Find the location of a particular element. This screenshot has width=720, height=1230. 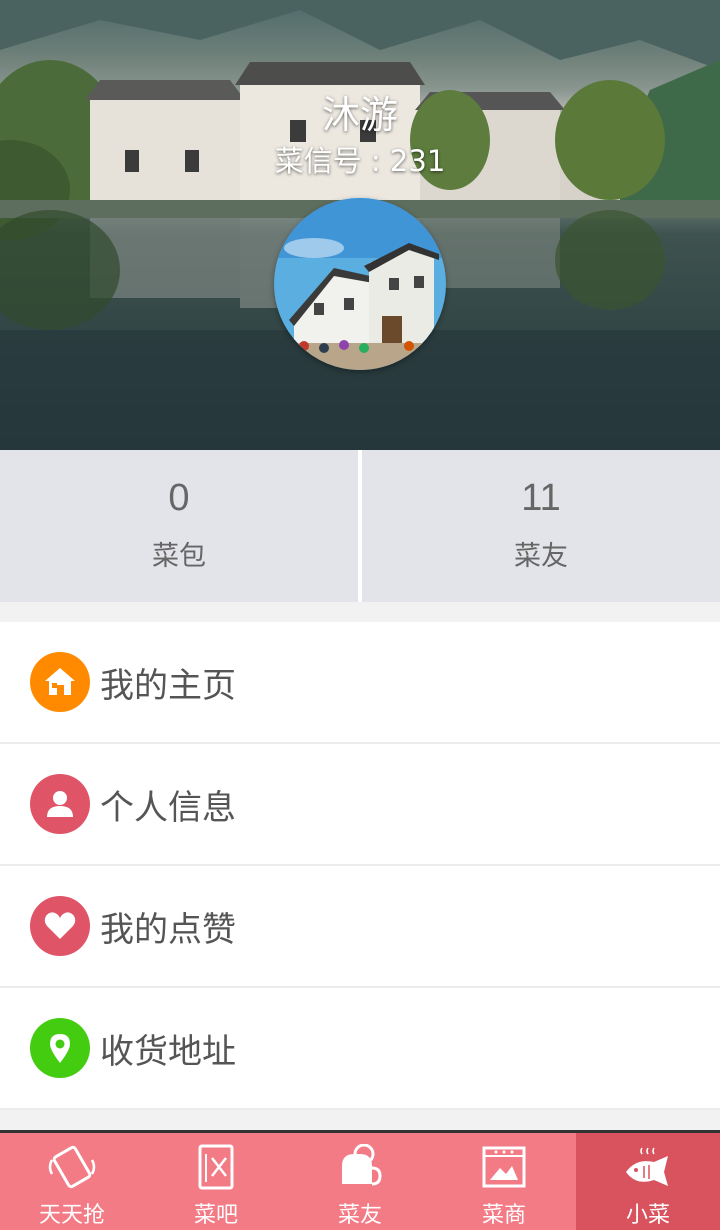

nav-label: 菜友 is located at coordinates (359, 1215).